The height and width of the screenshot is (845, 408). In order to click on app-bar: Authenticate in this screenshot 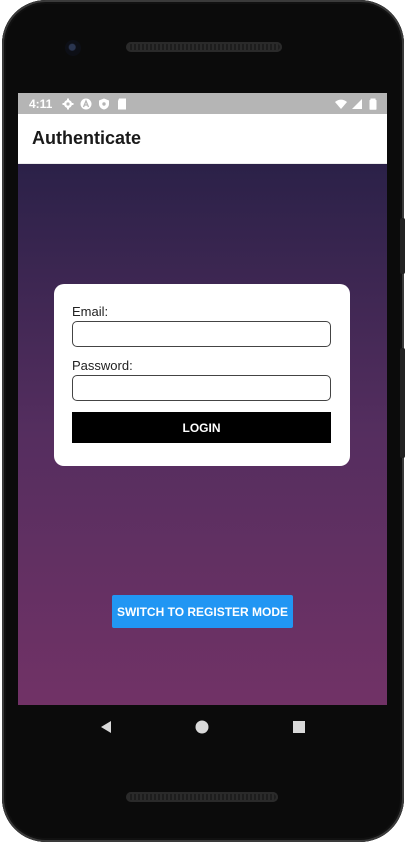, I will do `click(202, 139)`.